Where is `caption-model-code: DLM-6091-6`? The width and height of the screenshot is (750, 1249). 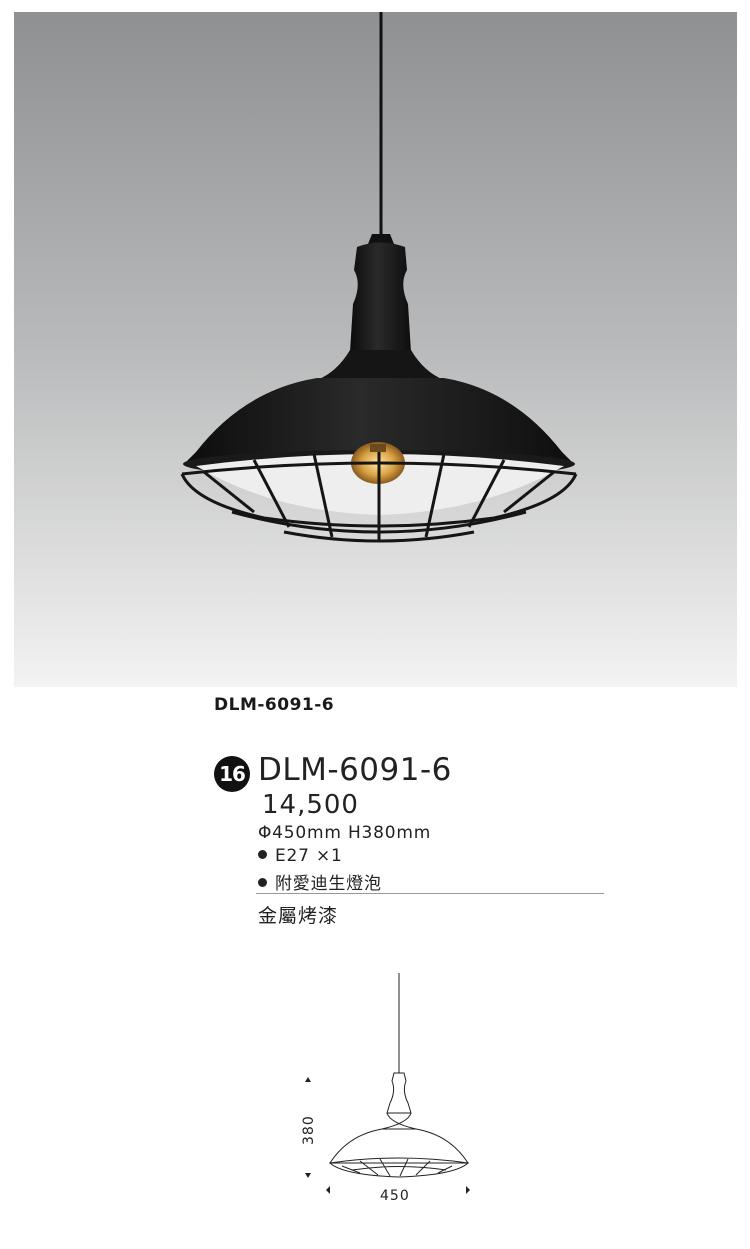
caption-model-code: DLM-6091-6 is located at coordinates (274, 705).